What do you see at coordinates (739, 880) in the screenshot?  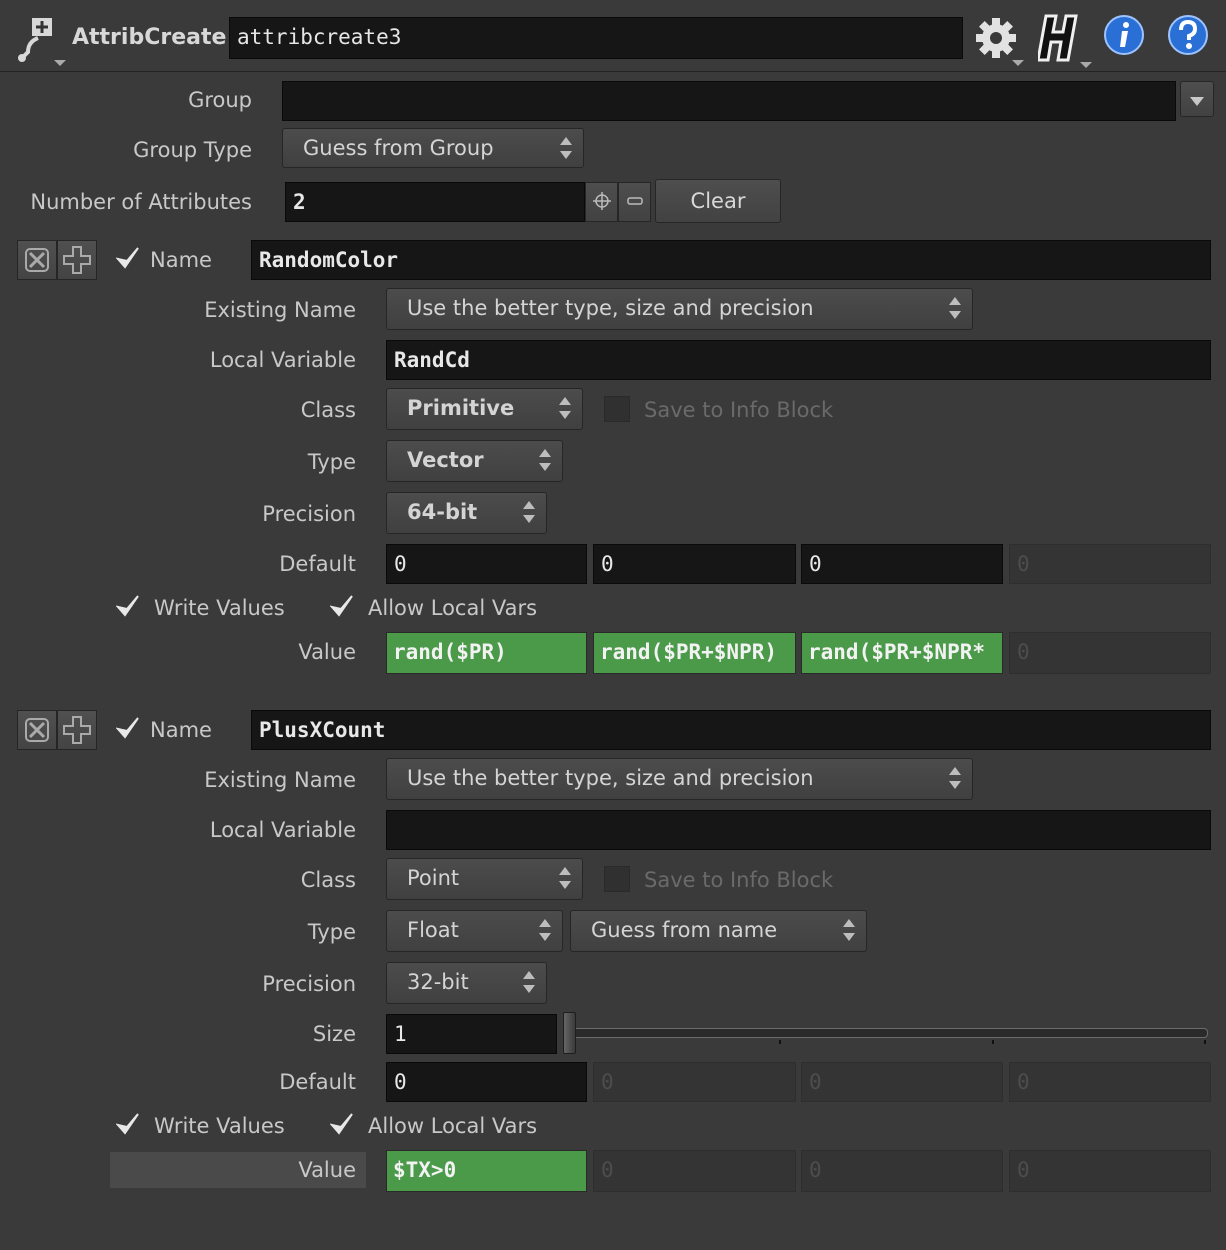 I see `attr2-save-info-label: Save to Info Block` at bounding box center [739, 880].